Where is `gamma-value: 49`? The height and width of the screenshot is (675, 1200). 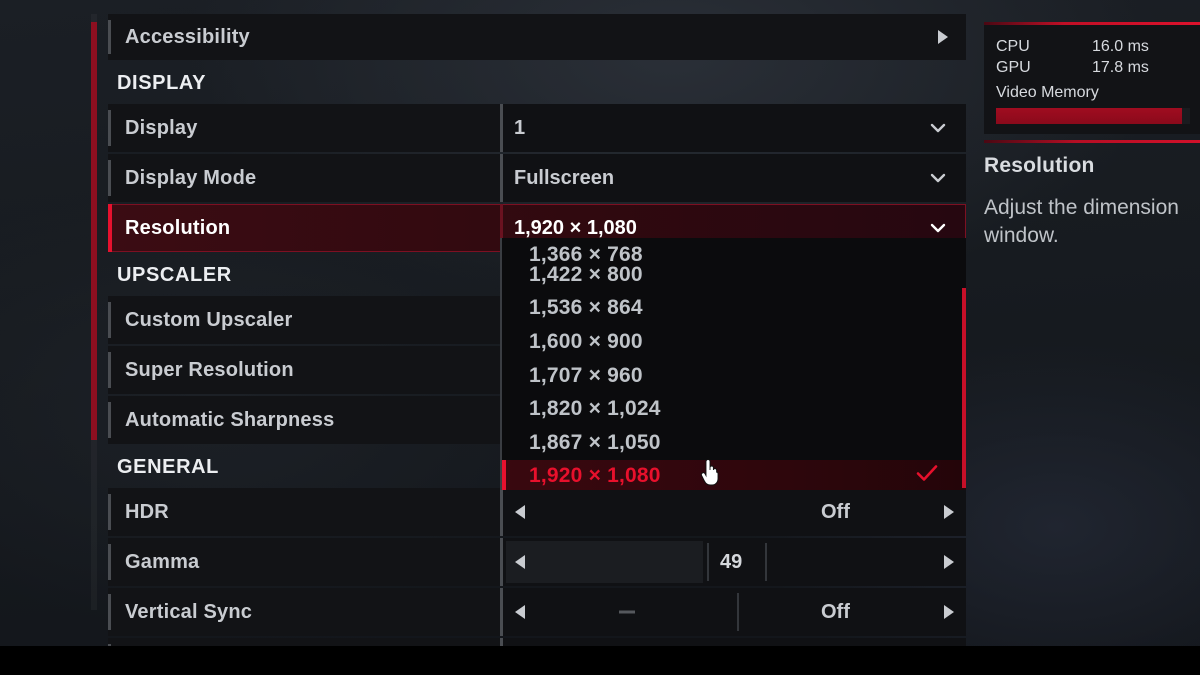 gamma-value: 49 is located at coordinates (731, 561).